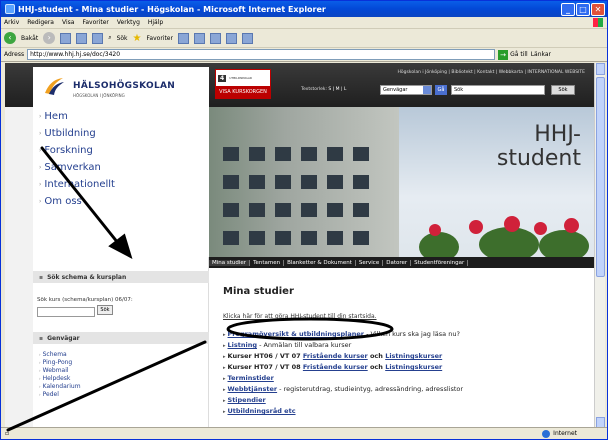  Describe the element at coordinates (541, 54) in the screenshot. I see `links-button: Länkar` at that location.